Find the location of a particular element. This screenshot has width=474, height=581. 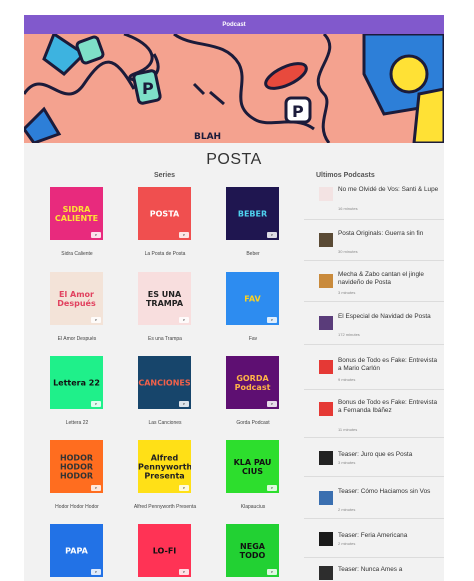

series-cover: Alfred Pennyworth Presenta P is located at coordinates (164, 466).